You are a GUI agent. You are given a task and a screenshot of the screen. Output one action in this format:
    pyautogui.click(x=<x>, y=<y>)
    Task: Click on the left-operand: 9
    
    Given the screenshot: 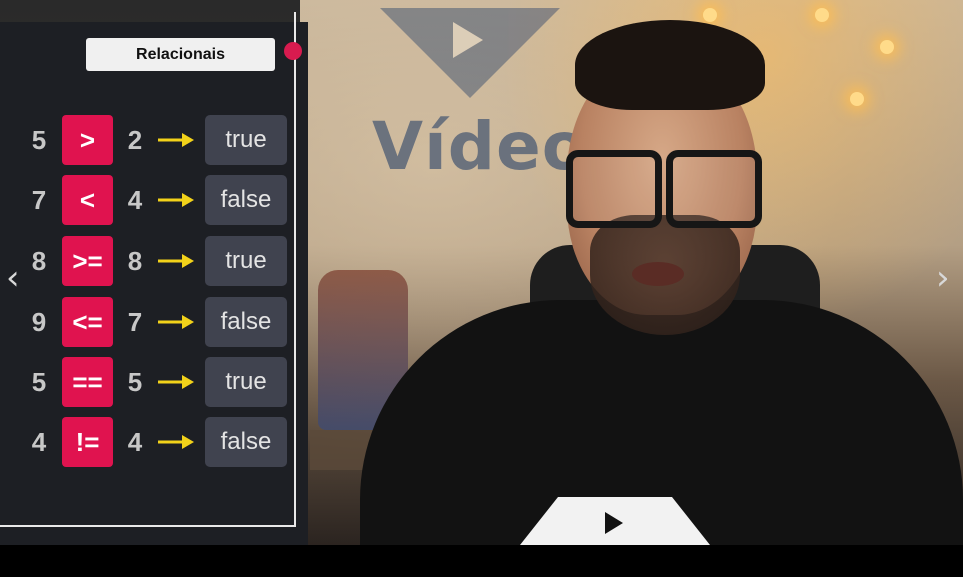 What is the action you would take?
    pyautogui.click(x=39, y=322)
    